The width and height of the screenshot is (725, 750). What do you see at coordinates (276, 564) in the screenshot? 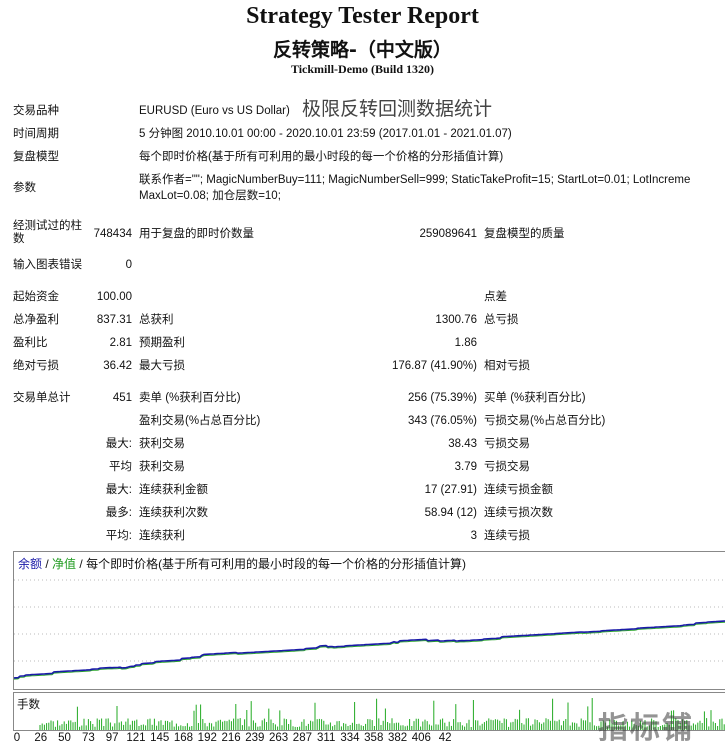
I see `legend-model: 每个即时价格(基于所有可利用的最小时段的每一个价格的分形插值计算)` at bounding box center [276, 564].